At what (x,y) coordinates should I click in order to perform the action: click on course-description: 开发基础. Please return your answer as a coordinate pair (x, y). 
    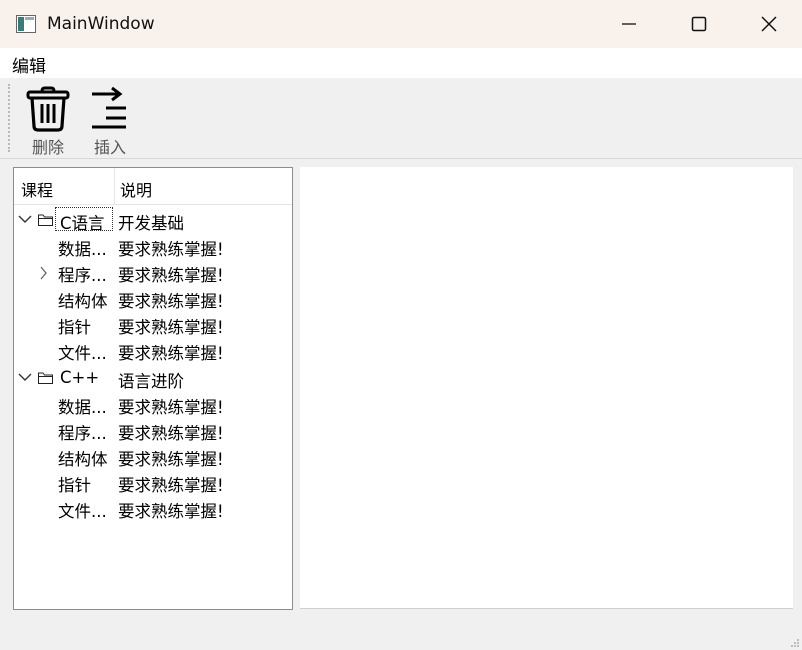
    Looking at the image, I should click on (151, 223).